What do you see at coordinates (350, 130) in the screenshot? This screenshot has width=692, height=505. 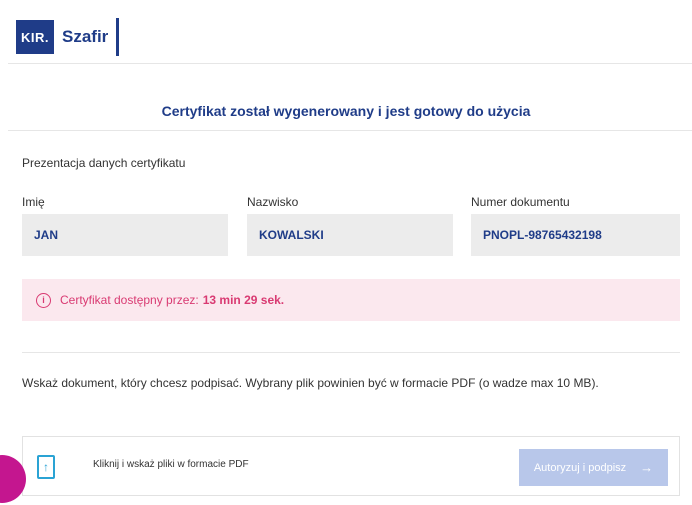 I see `title-divider` at bounding box center [350, 130].